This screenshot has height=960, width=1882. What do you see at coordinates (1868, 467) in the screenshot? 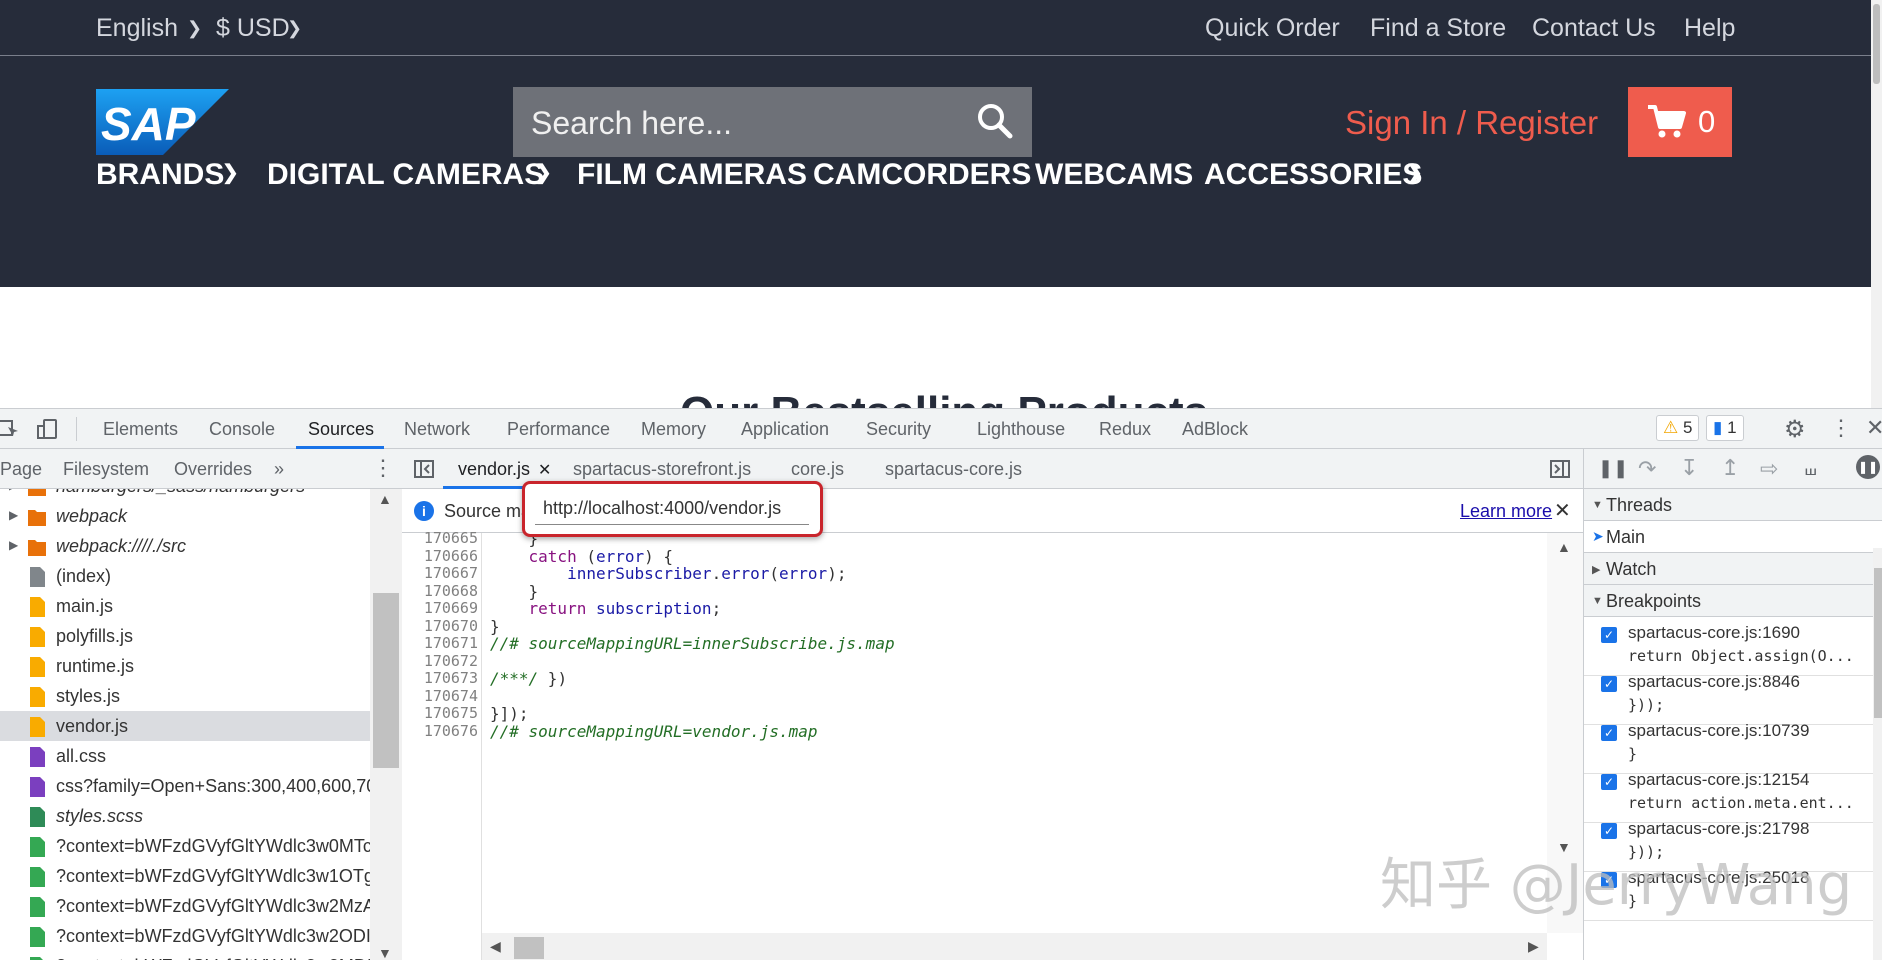
I see `pause-on-exceptions-icon: ❚❚` at bounding box center [1868, 467].